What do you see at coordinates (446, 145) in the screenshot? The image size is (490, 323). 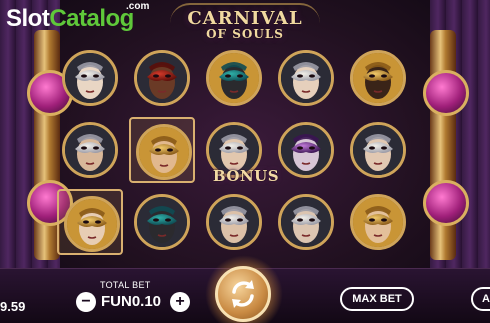 I see `right-pillar` at bounding box center [446, 145].